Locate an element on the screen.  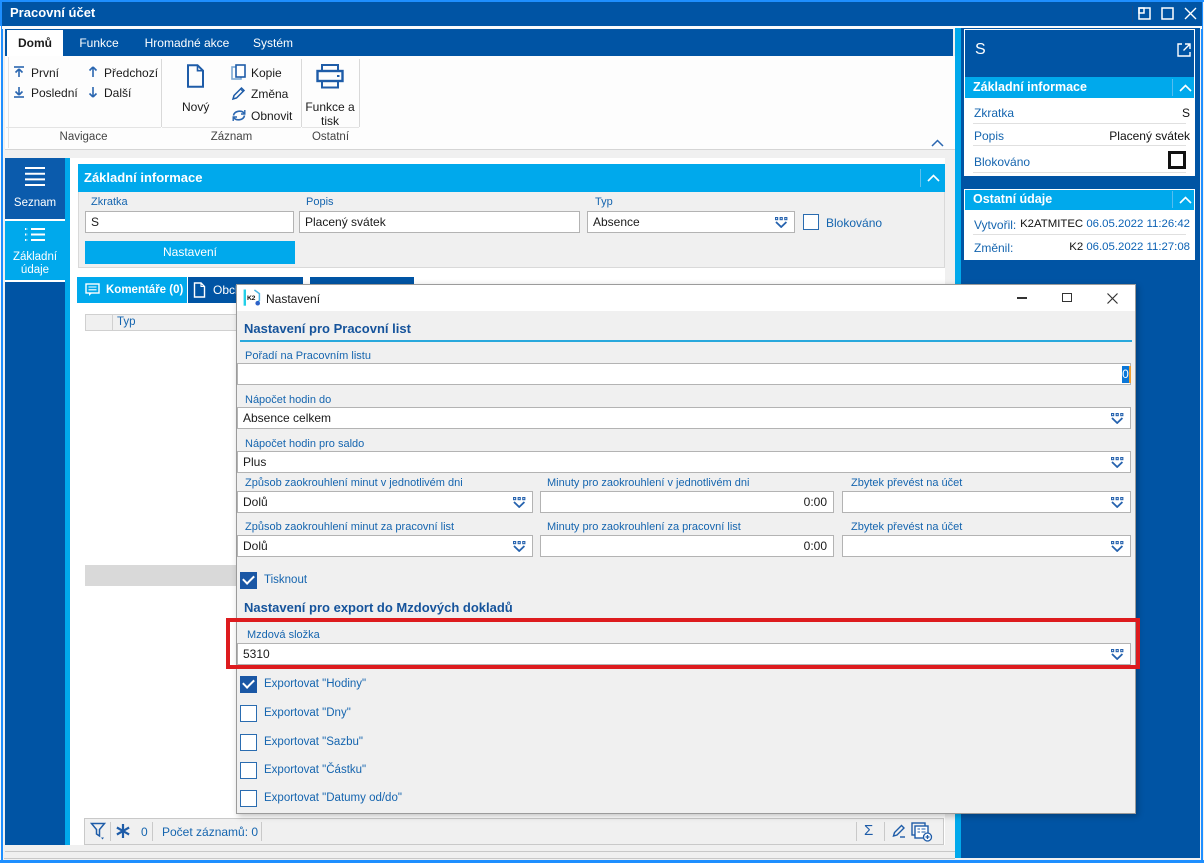
svg-text: K2 is located at coordinates (251, 298).